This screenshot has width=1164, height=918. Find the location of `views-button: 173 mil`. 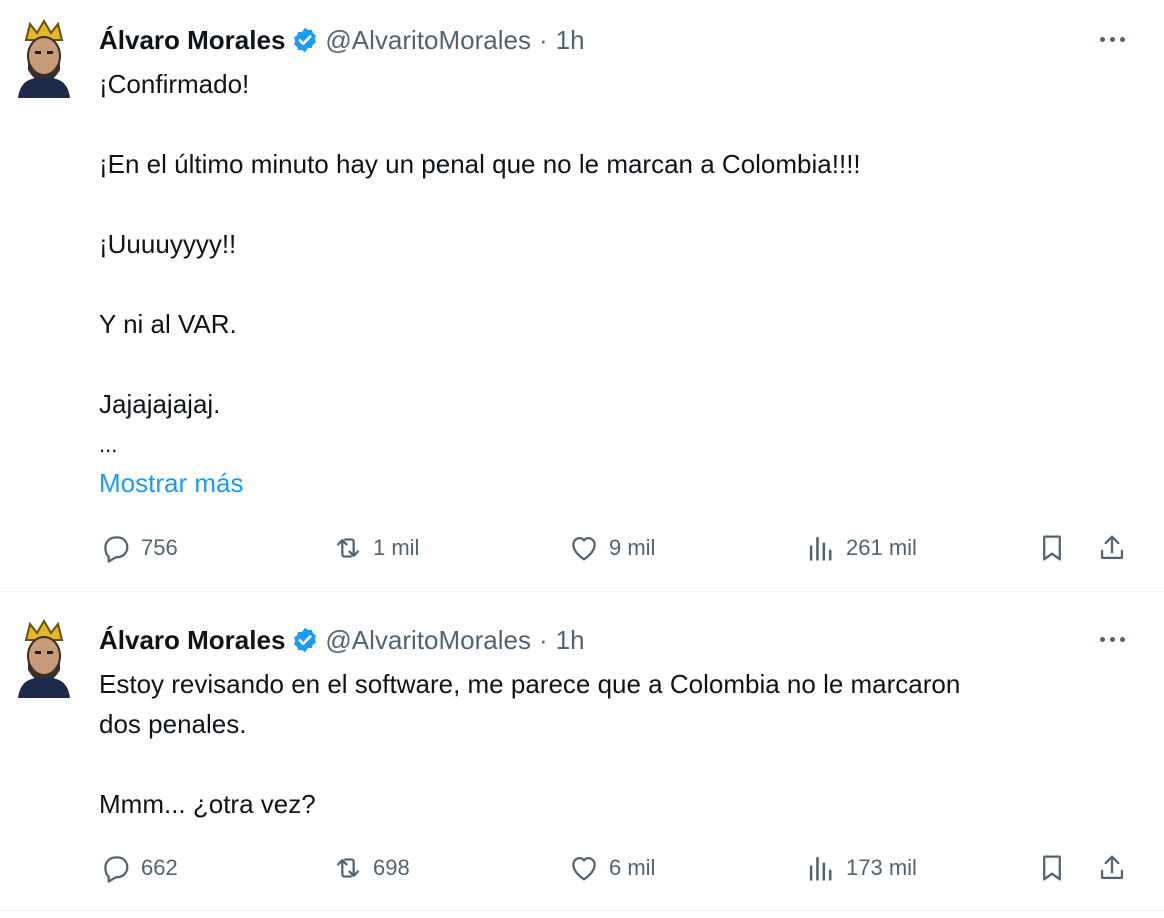

views-button: 173 mil is located at coordinates (860, 868).